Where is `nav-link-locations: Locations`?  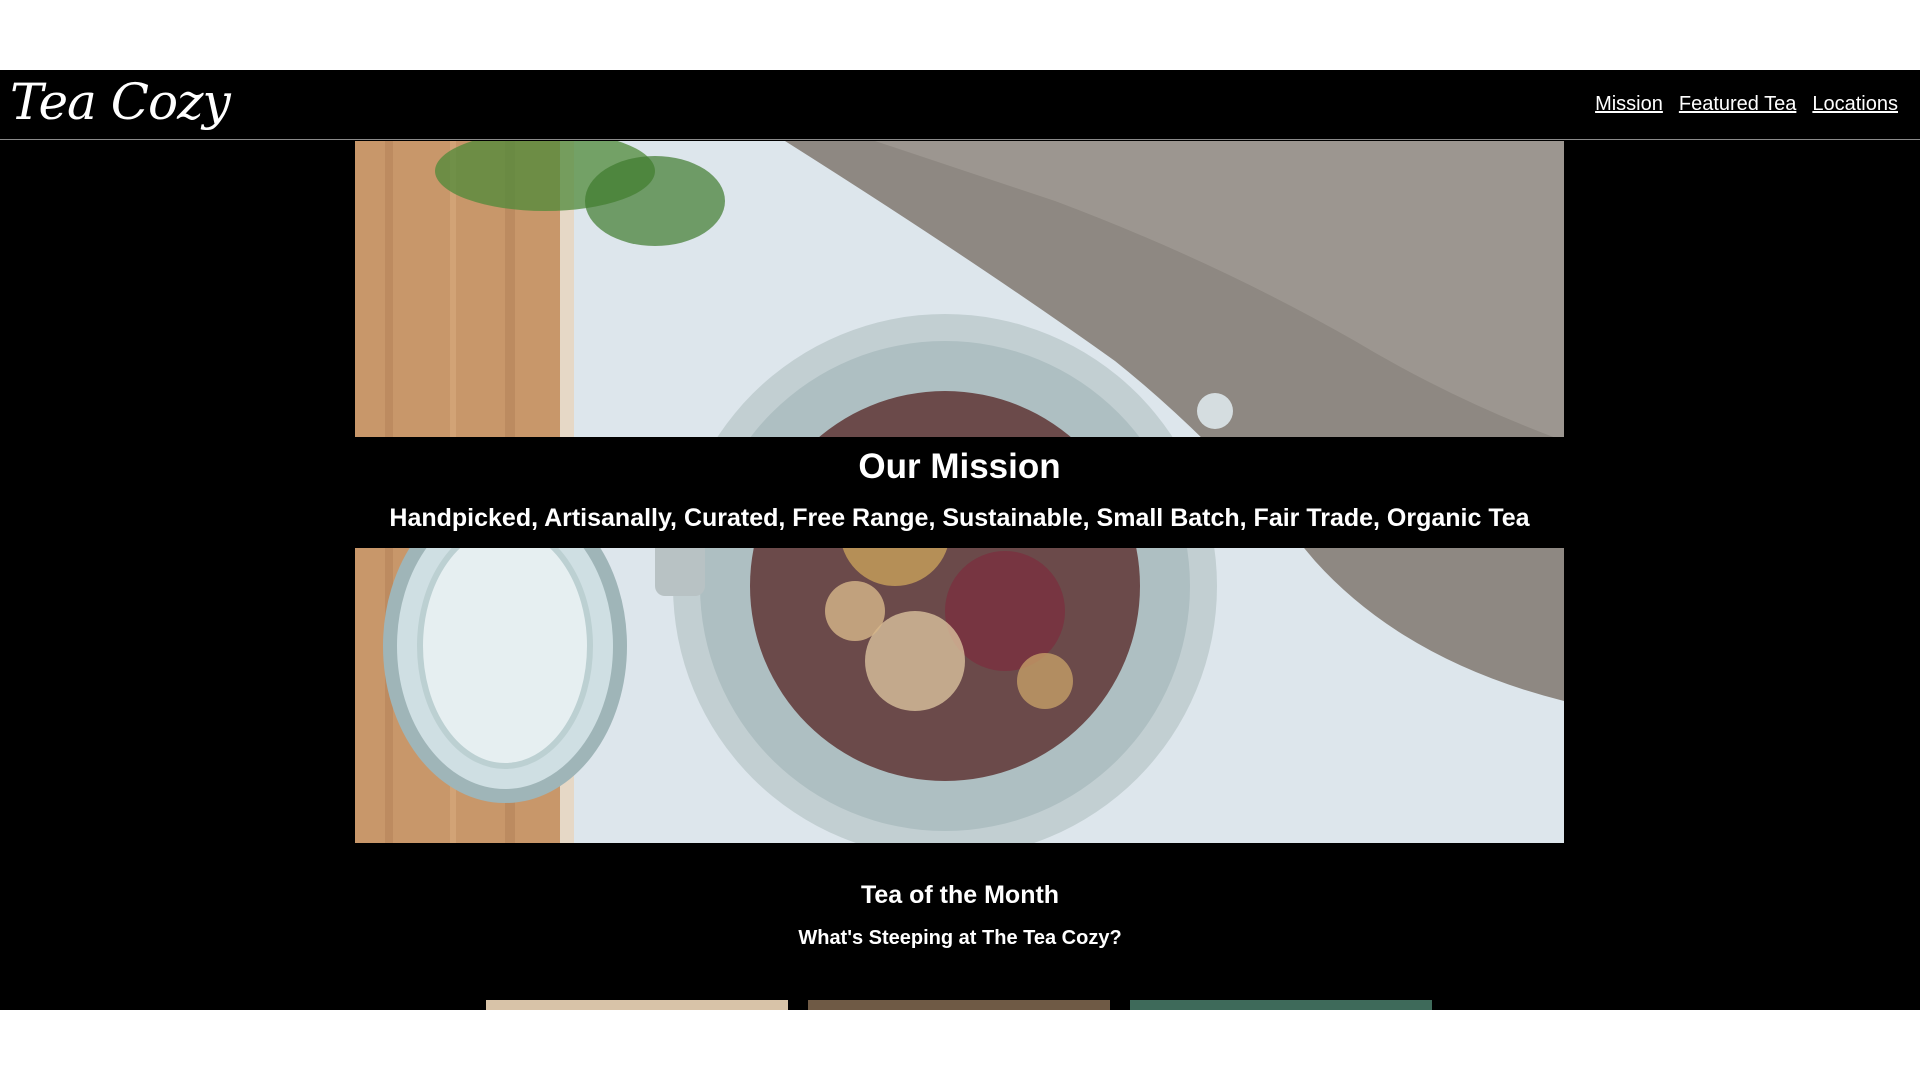
nav-link-locations: Locations is located at coordinates (1855, 104).